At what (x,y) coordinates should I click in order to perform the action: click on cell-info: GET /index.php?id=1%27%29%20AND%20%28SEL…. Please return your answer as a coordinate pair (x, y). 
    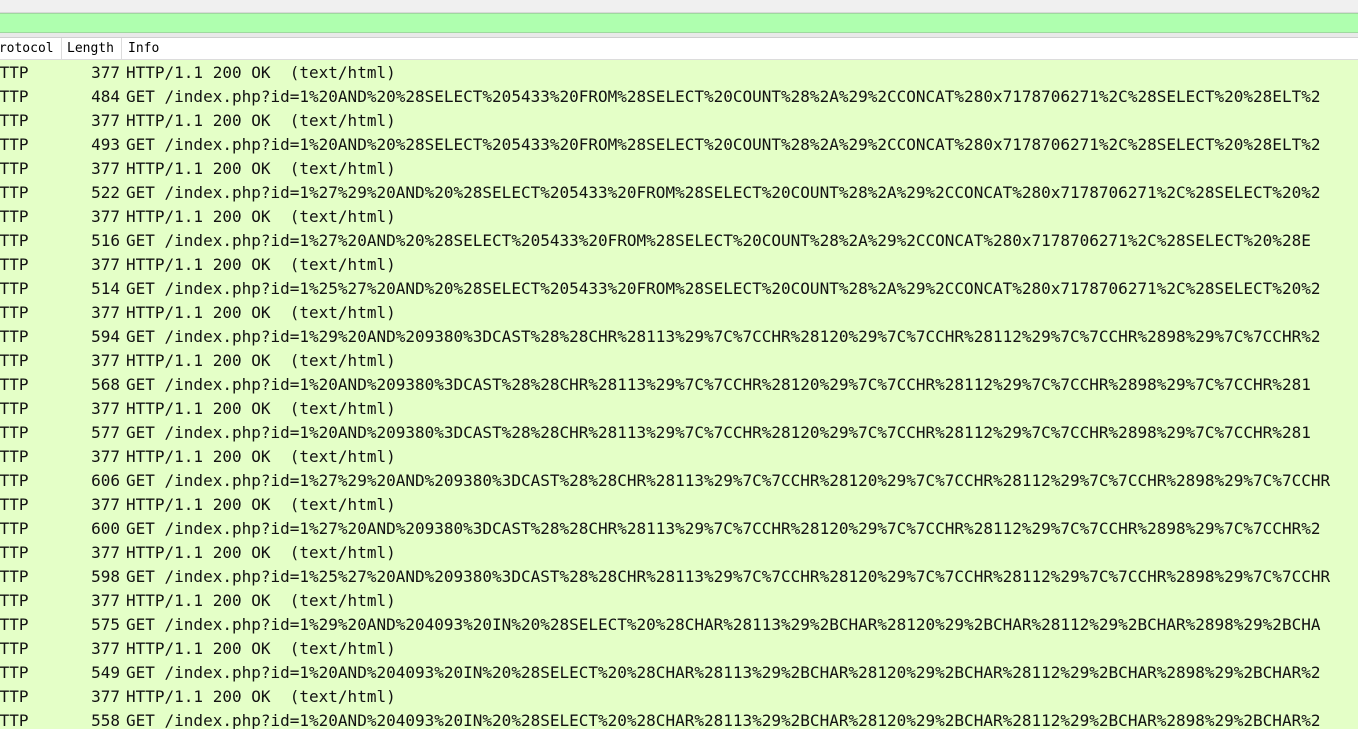
    Looking at the image, I should click on (723, 192).